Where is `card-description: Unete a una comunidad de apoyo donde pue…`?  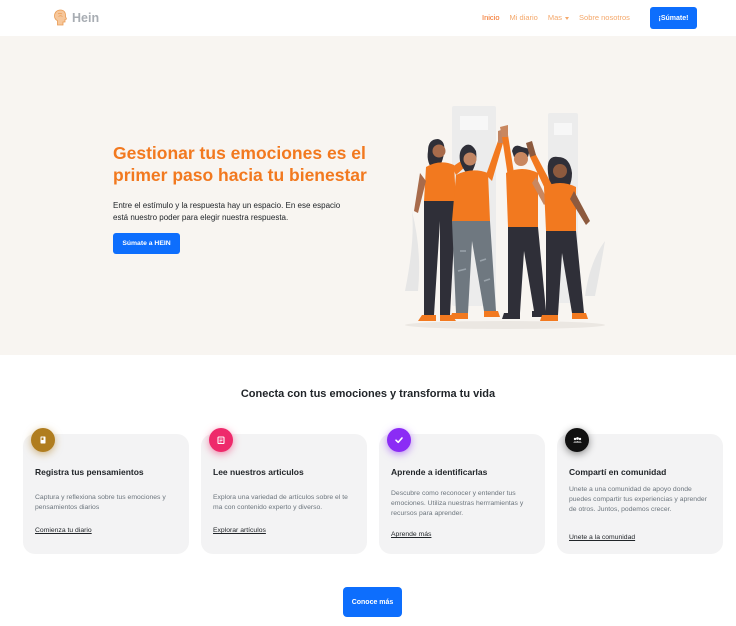
card-description: Unete a una comunidad de apoyo donde pue… is located at coordinates (638, 499).